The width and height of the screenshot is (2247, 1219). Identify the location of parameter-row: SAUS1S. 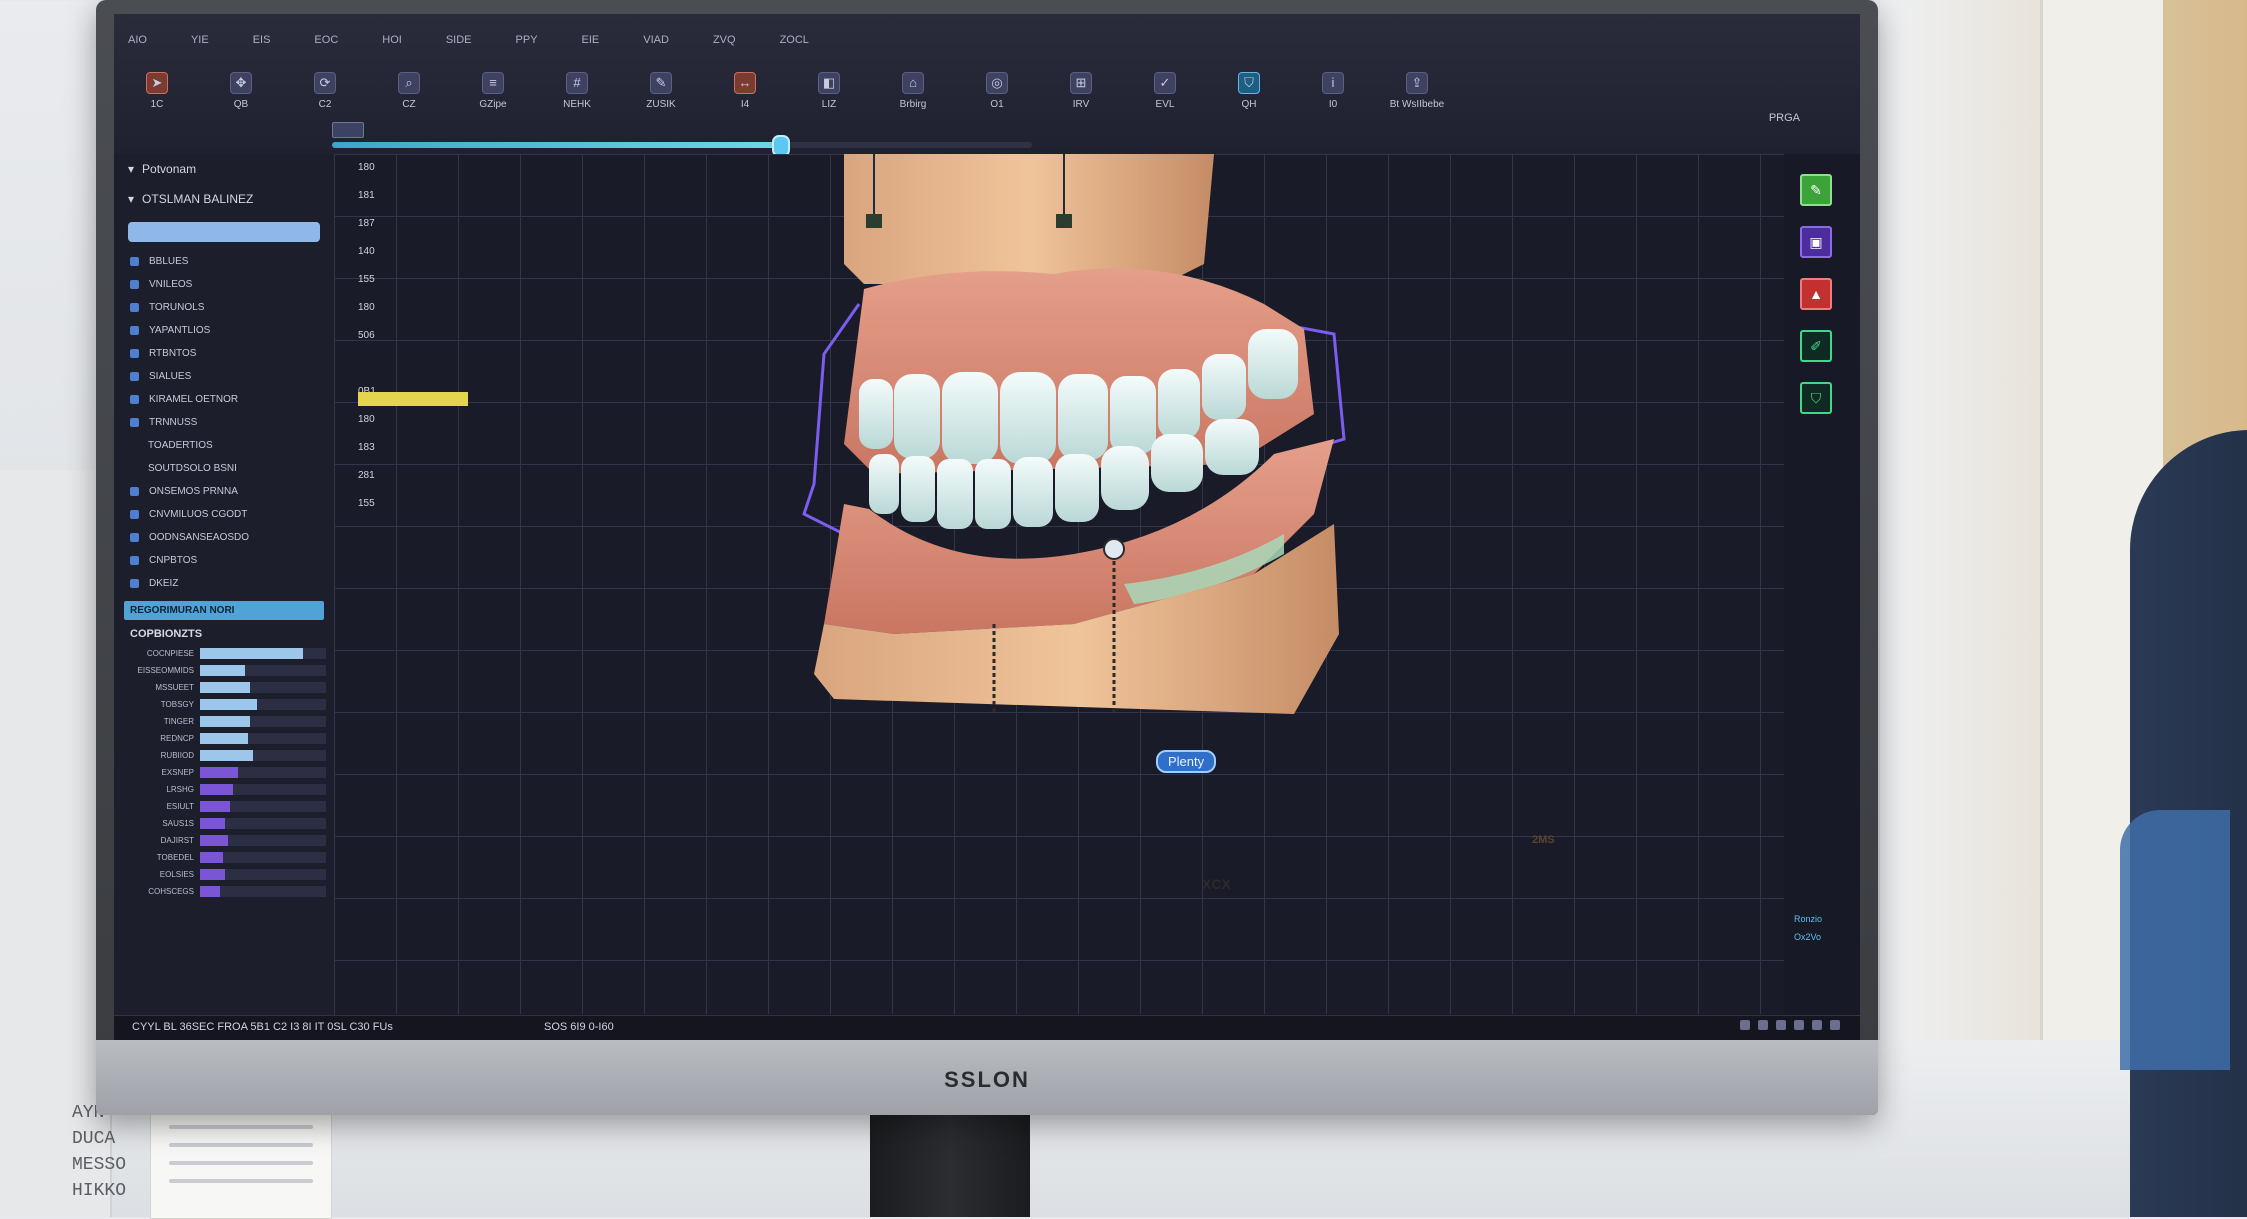
(227, 823).